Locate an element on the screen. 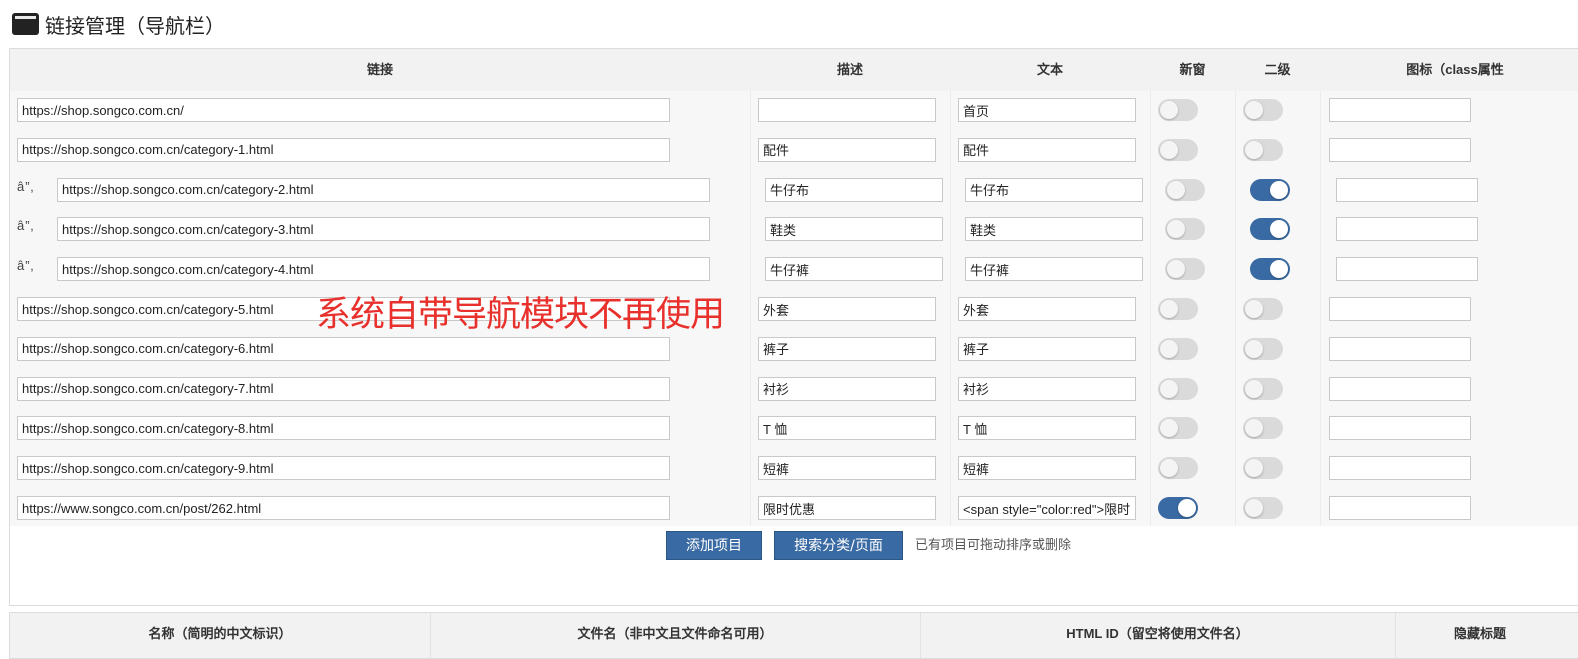 This screenshot has width=1578, height=659. col-header-text: 文本 is located at coordinates (1049, 69).